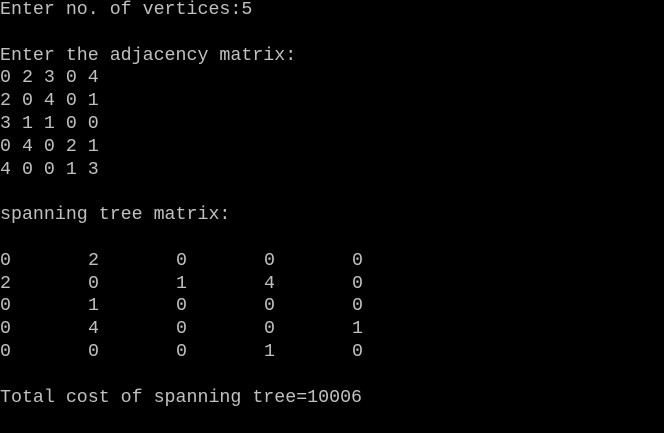  What do you see at coordinates (49, 169) in the screenshot?
I see `adjacency-row: 4 0 0 1 3` at bounding box center [49, 169].